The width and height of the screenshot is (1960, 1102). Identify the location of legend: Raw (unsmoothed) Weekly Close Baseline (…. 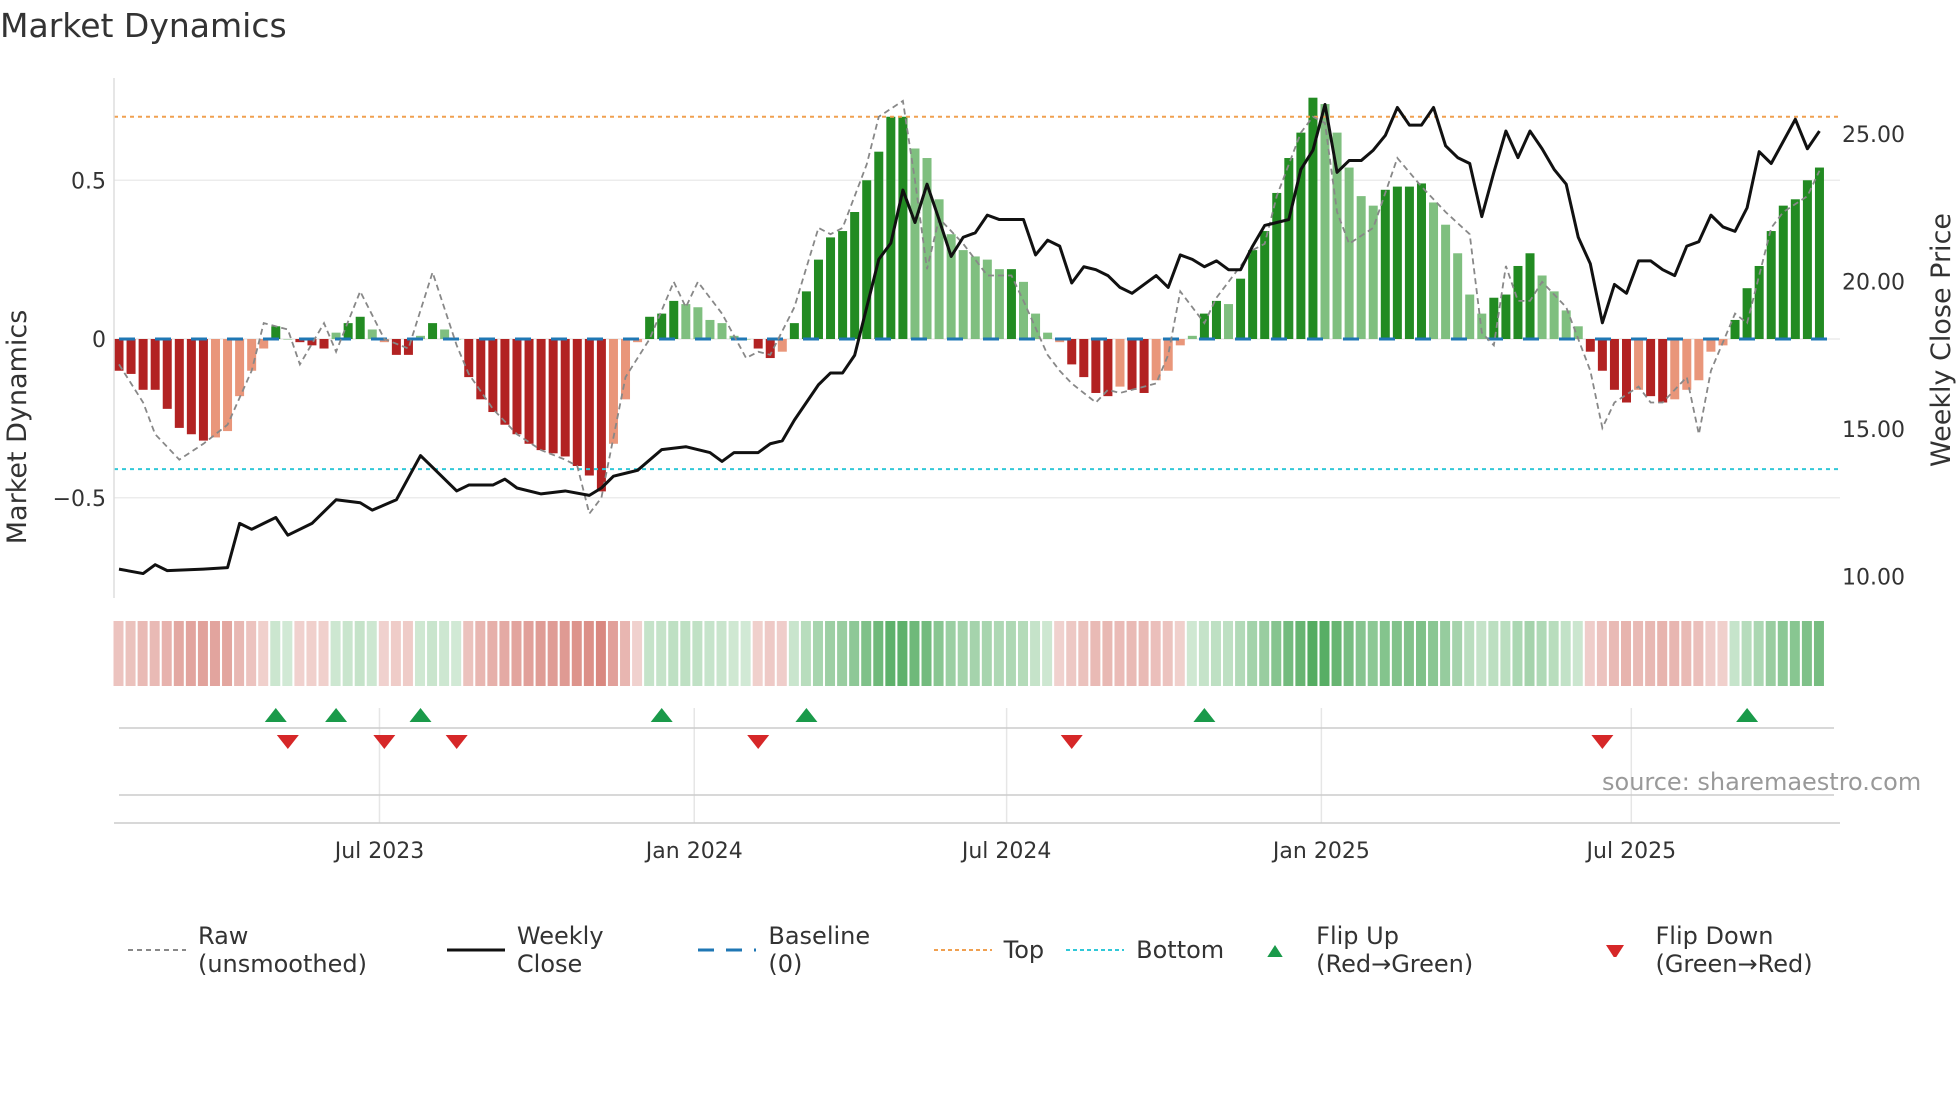
(1044, 950).